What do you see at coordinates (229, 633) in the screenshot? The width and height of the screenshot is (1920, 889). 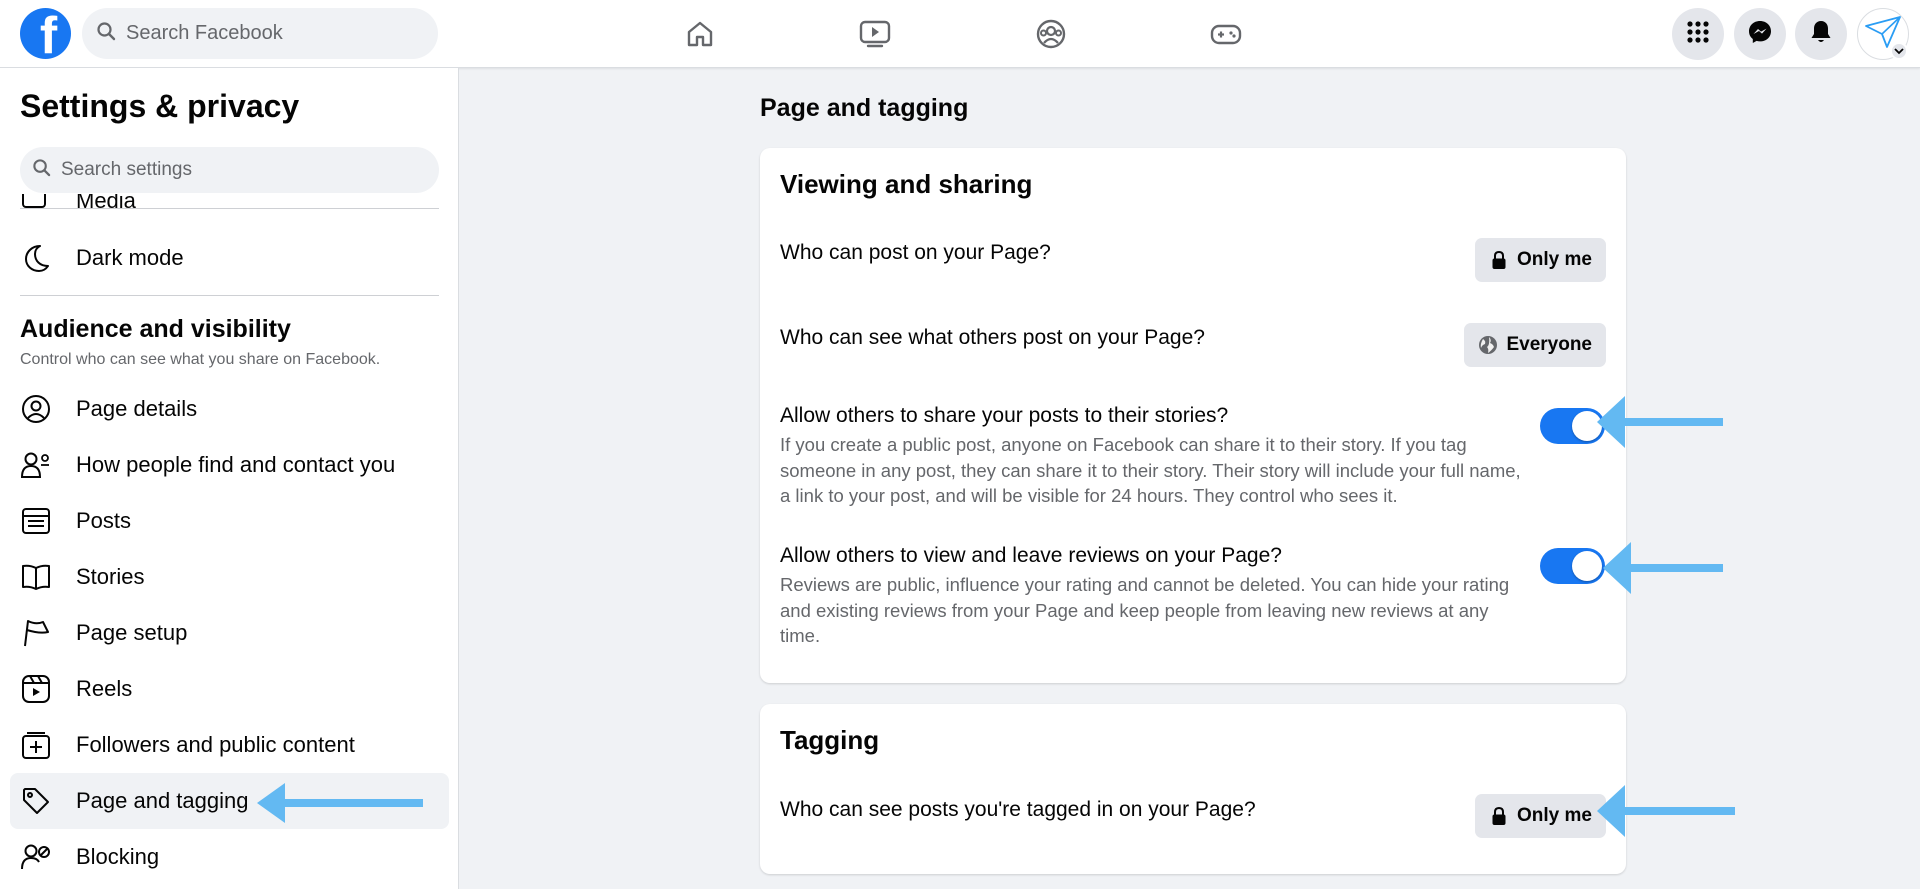 I see `sidebar-item-page-setup: Page setup` at bounding box center [229, 633].